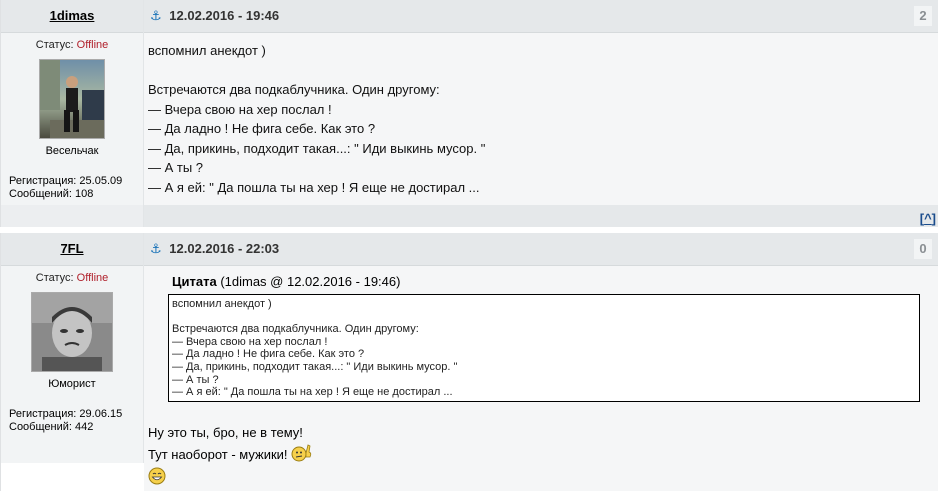 The image size is (938, 491). I want to click on reply-line: Тут наоборот - мужики!, so click(218, 454).